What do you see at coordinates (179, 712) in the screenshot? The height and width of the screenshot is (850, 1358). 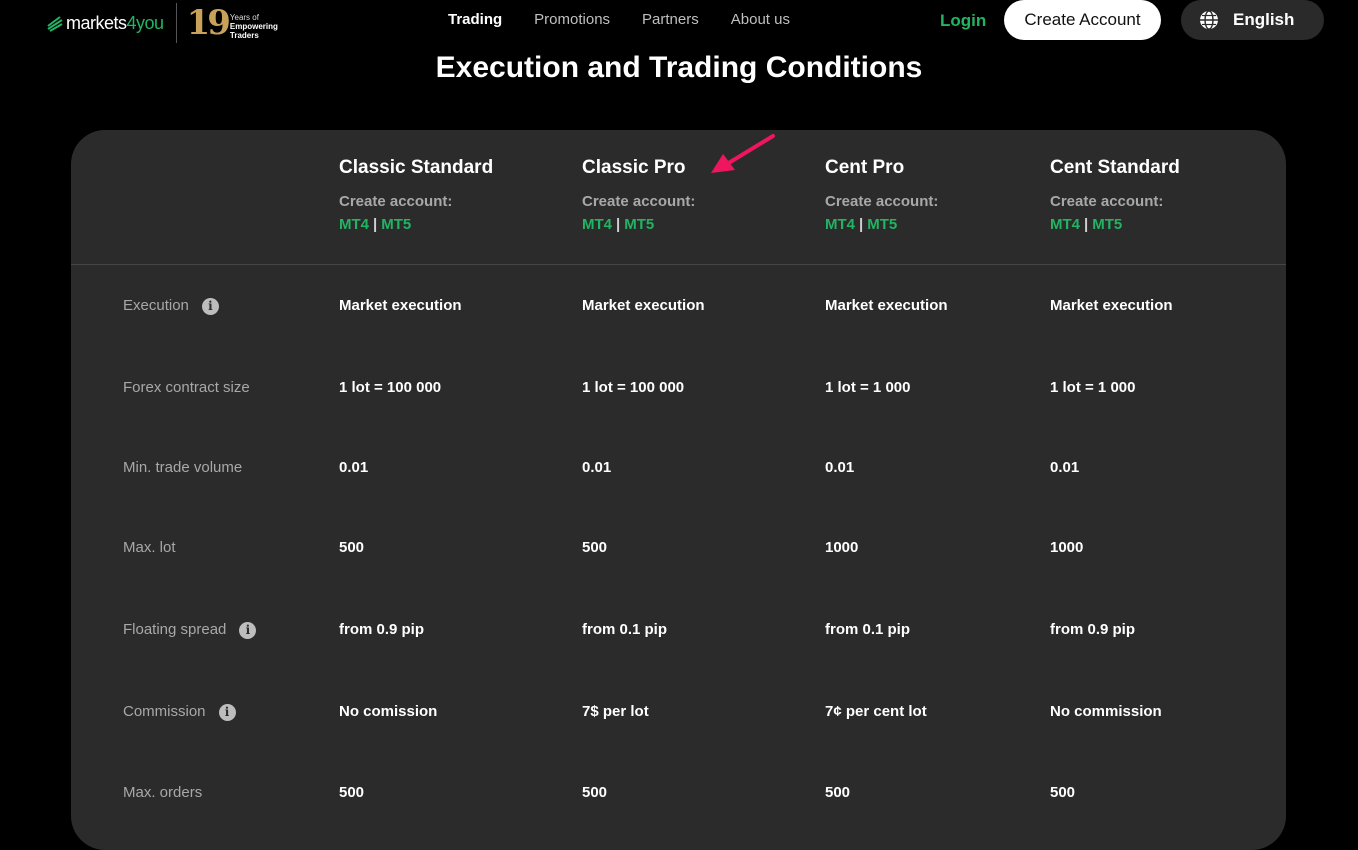 I see `row-label-commission: Commission i` at bounding box center [179, 712].